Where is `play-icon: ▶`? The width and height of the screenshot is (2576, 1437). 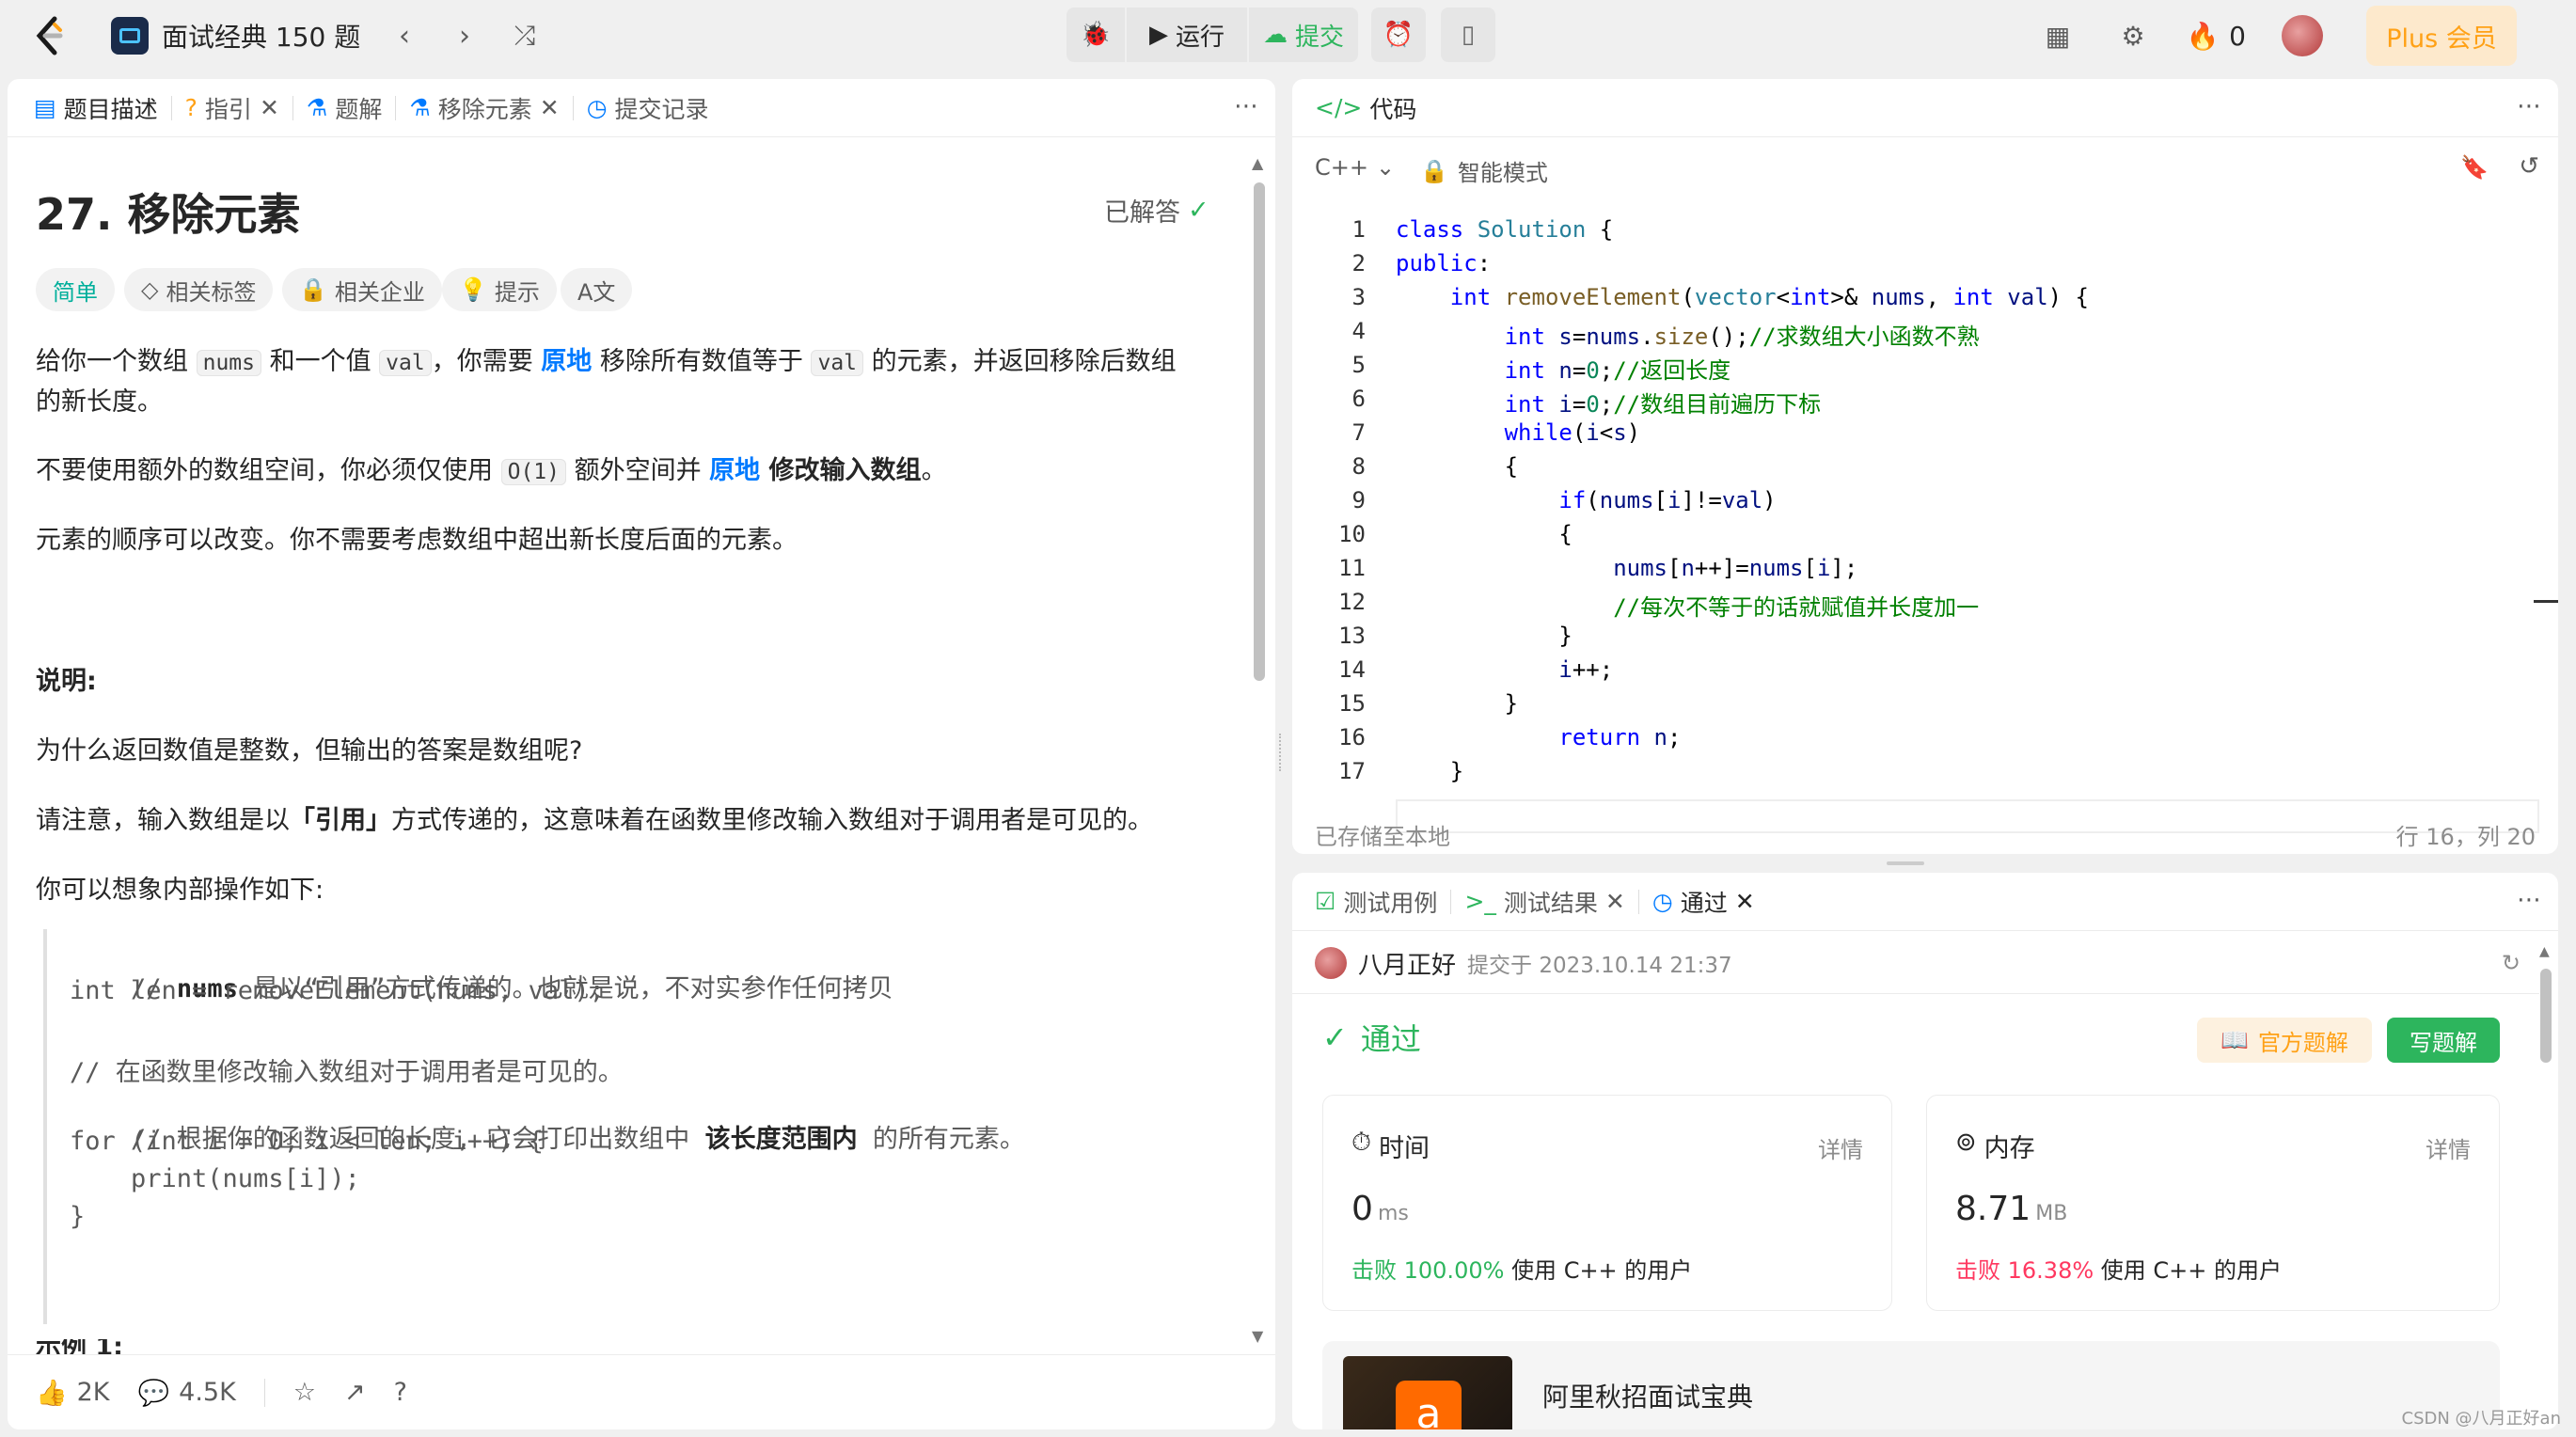 play-icon: ▶ is located at coordinates (1158, 35).